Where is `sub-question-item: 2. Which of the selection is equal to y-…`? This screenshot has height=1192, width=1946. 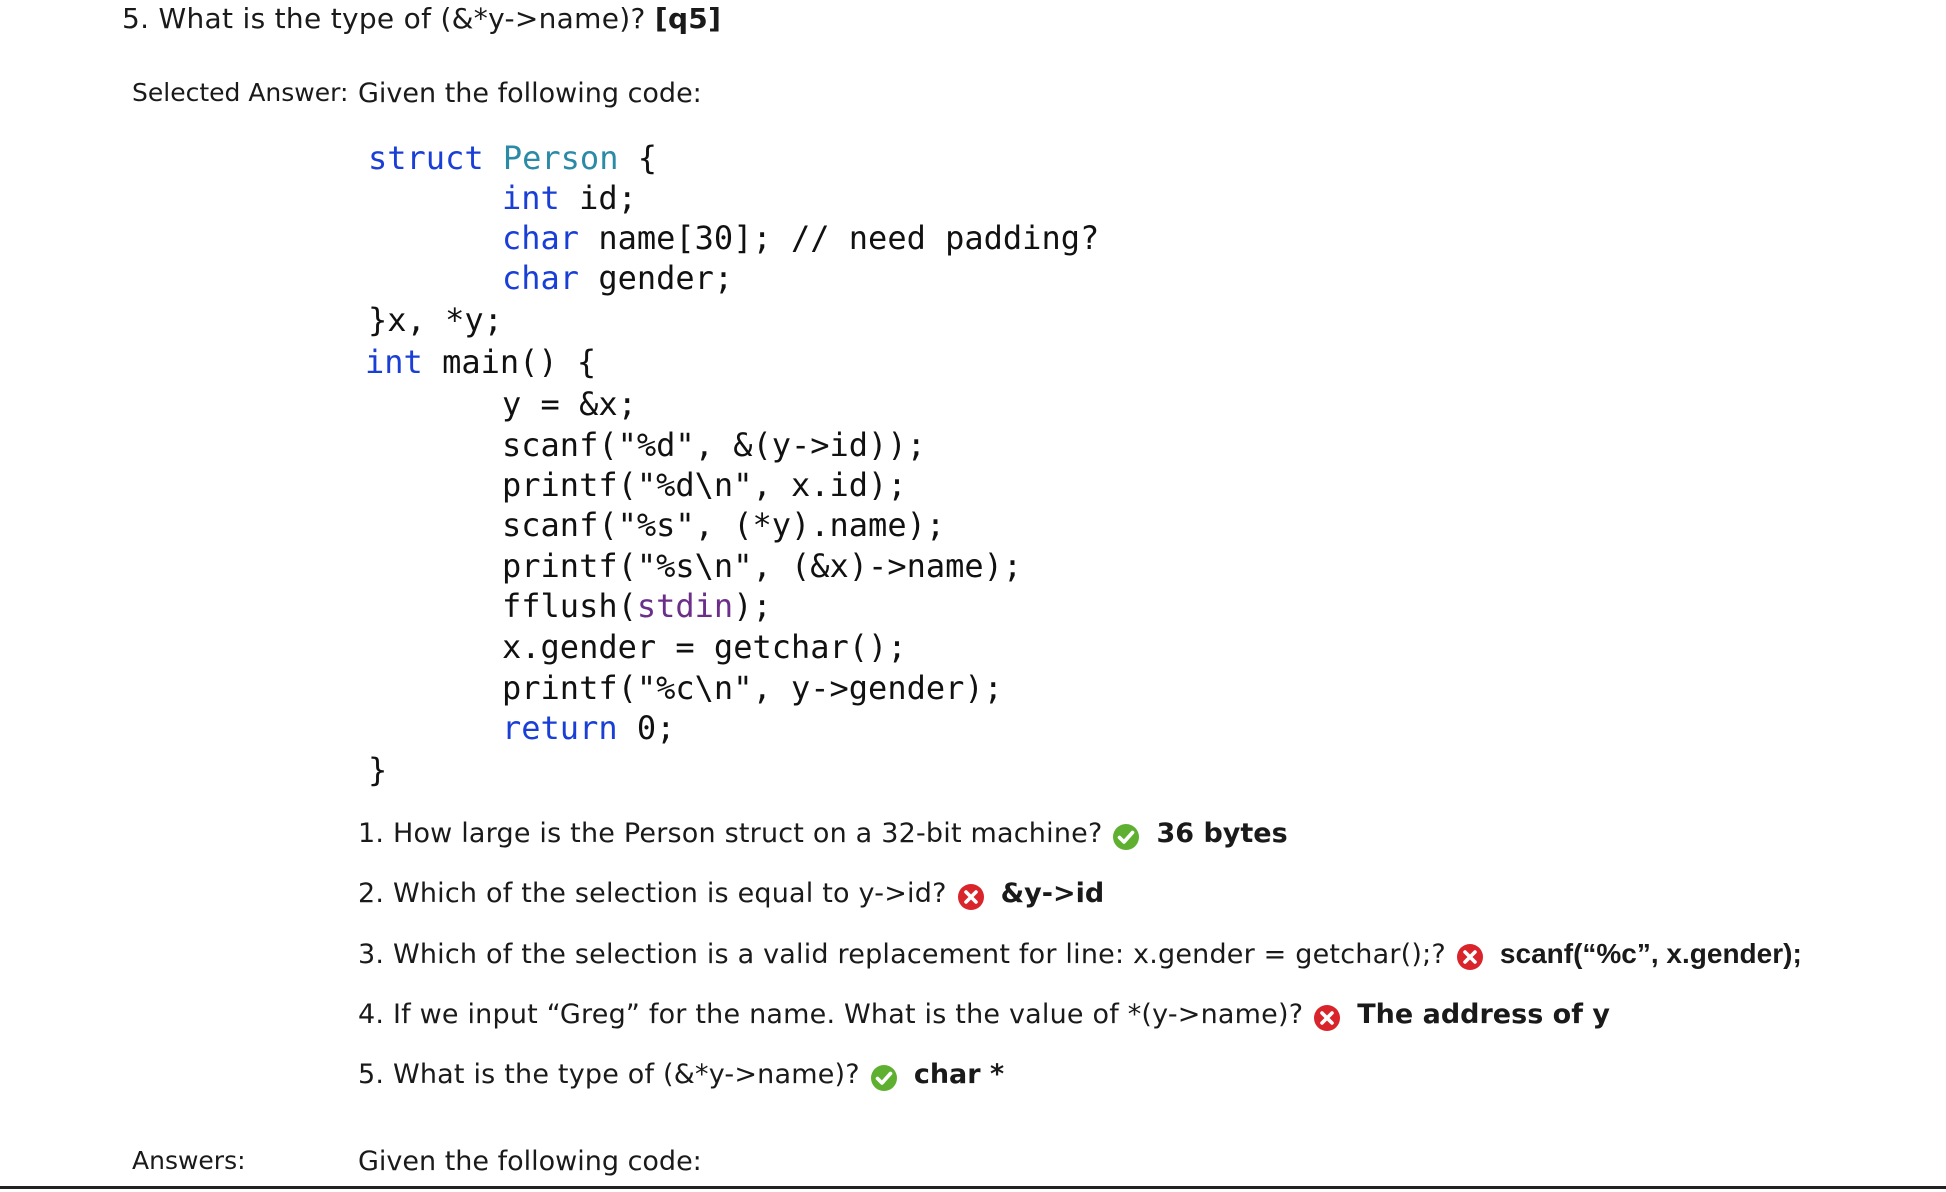
sub-question-item: 2. Which of the selection is equal to y-… is located at coordinates (731, 894).